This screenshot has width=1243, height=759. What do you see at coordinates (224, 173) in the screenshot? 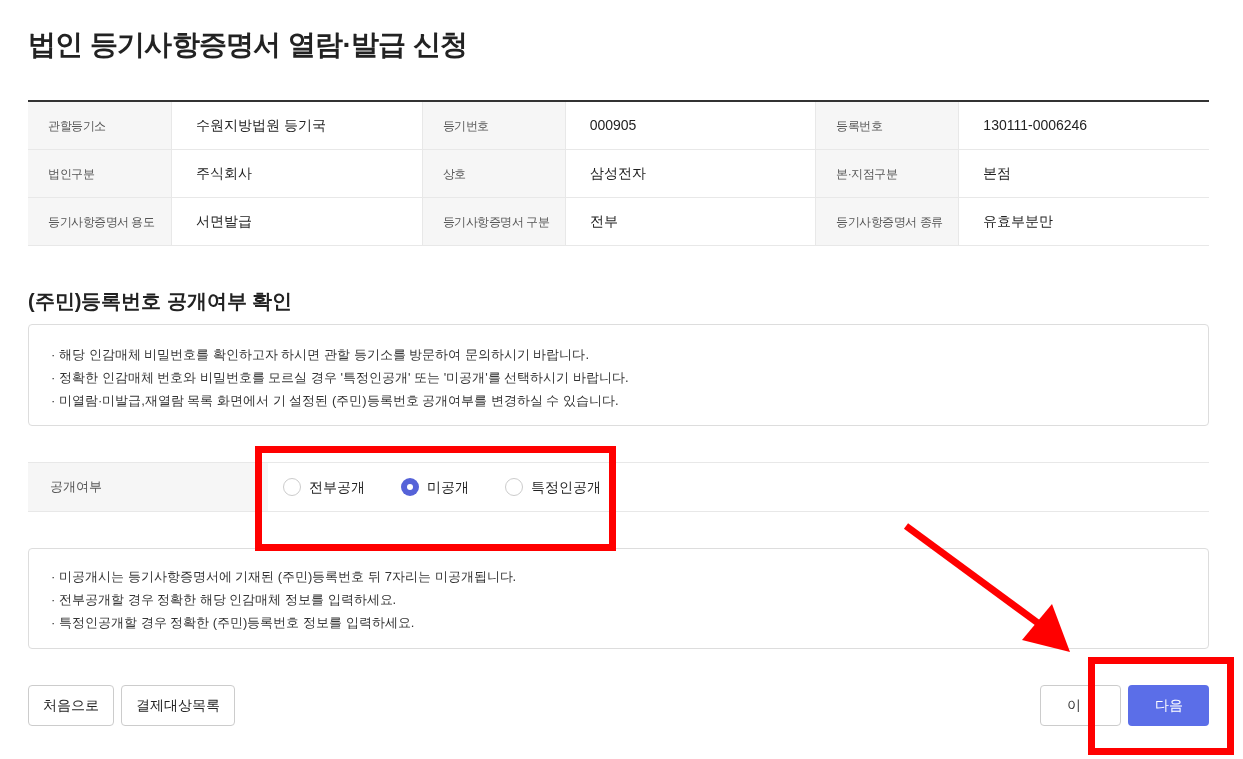
I see `field-value: 주식회사` at bounding box center [224, 173].